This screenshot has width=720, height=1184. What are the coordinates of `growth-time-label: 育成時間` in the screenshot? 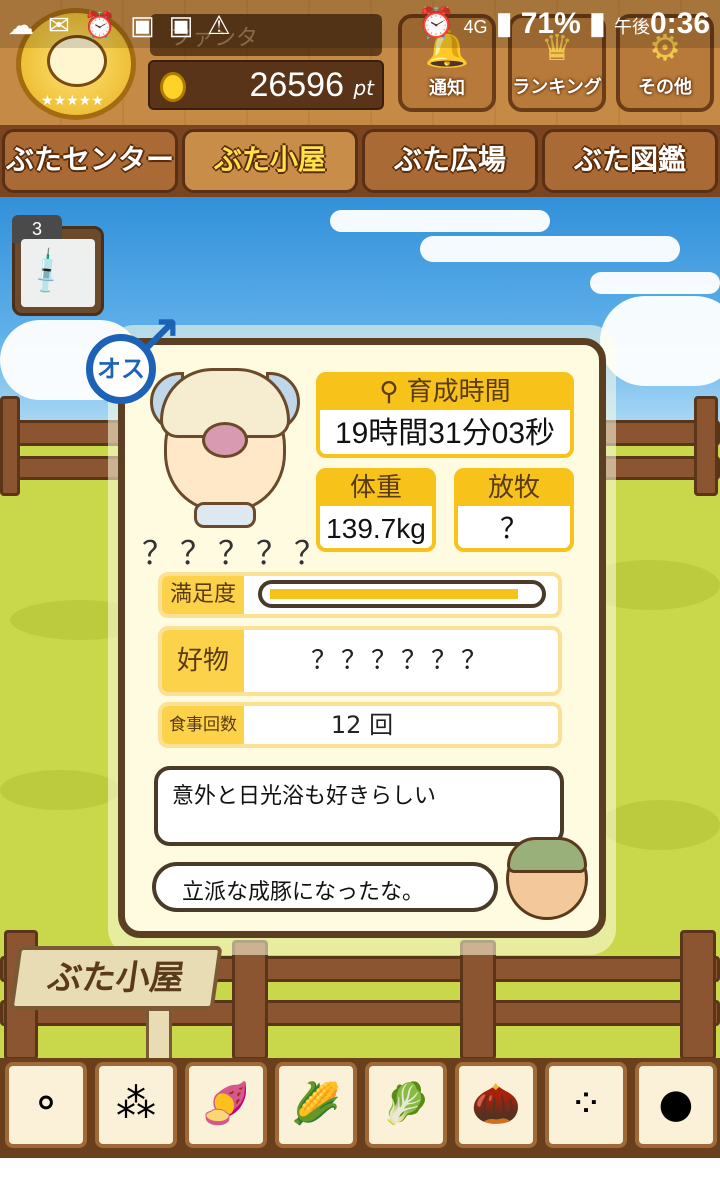 It's located at (458, 392).